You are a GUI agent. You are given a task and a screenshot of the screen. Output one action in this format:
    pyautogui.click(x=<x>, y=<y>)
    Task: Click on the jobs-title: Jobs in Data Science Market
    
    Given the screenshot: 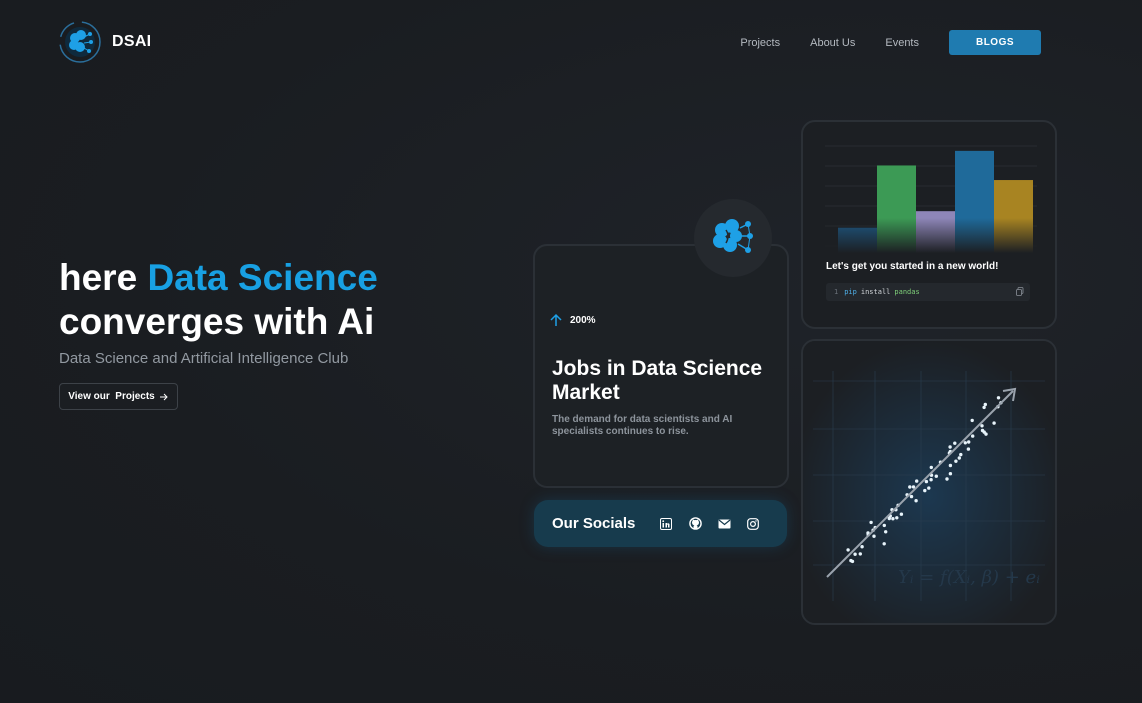 What is the action you would take?
    pyautogui.click(x=657, y=380)
    